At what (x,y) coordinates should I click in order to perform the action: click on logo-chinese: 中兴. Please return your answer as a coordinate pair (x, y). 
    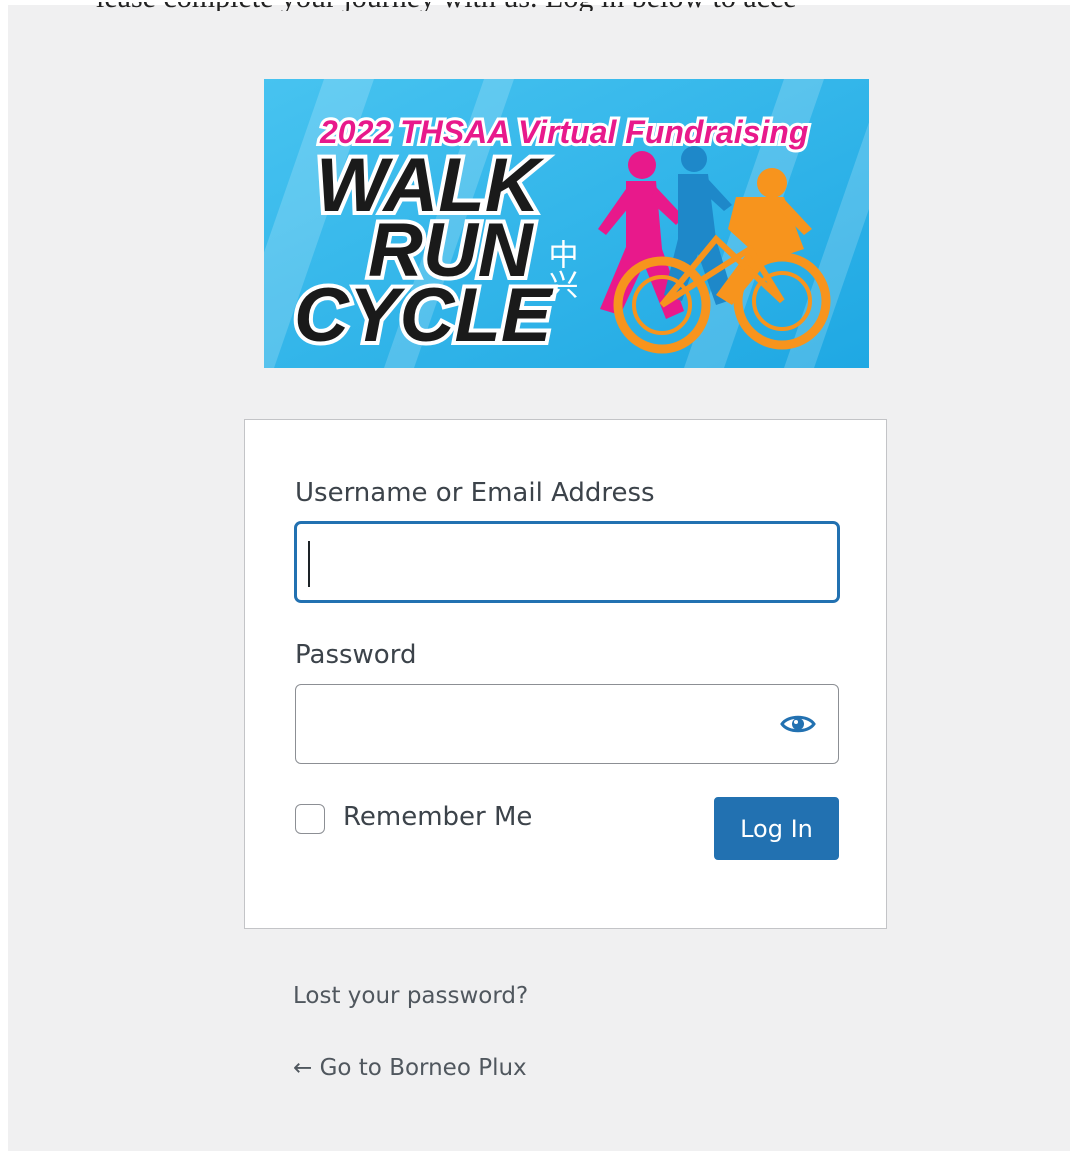
    Looking at the image, I should click on (561, 269).